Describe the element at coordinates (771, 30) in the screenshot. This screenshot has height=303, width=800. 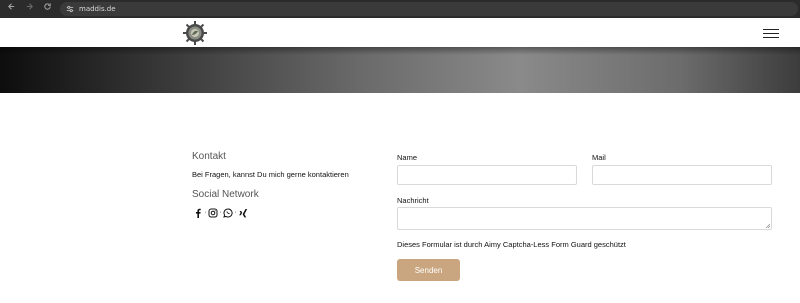
I see `hamburger-menu-icon` at that location.